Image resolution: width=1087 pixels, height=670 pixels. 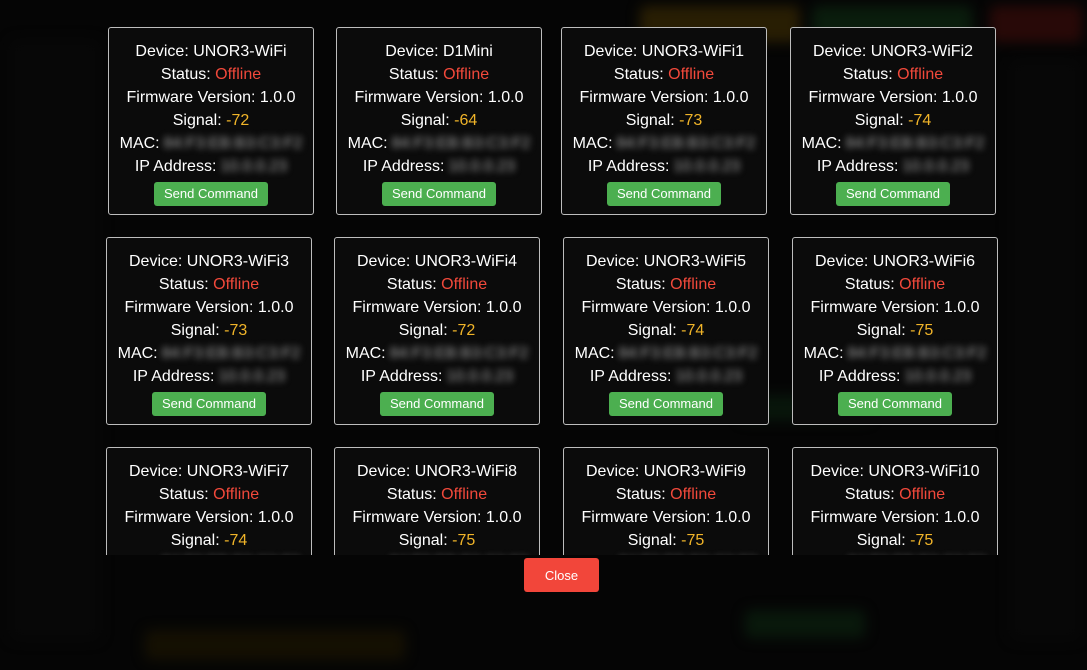 I want to click on device-name: UNOR3-WiFi10, so click(x=924, y=471).